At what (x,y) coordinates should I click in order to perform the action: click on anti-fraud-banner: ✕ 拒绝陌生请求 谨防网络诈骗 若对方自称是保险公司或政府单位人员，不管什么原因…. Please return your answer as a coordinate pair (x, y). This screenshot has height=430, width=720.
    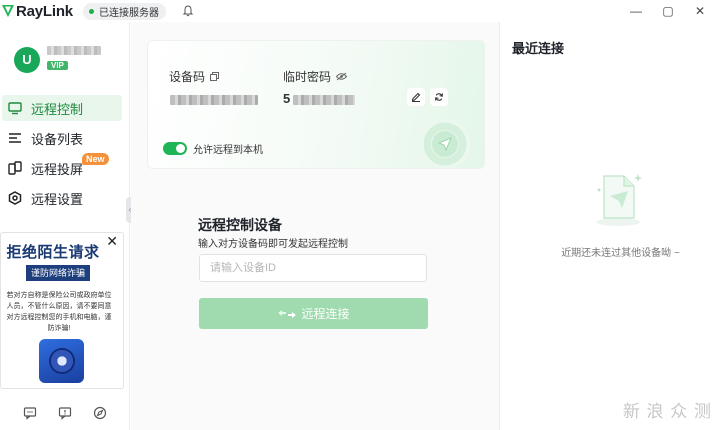
    Looking at the image, I should click on (62, 310).